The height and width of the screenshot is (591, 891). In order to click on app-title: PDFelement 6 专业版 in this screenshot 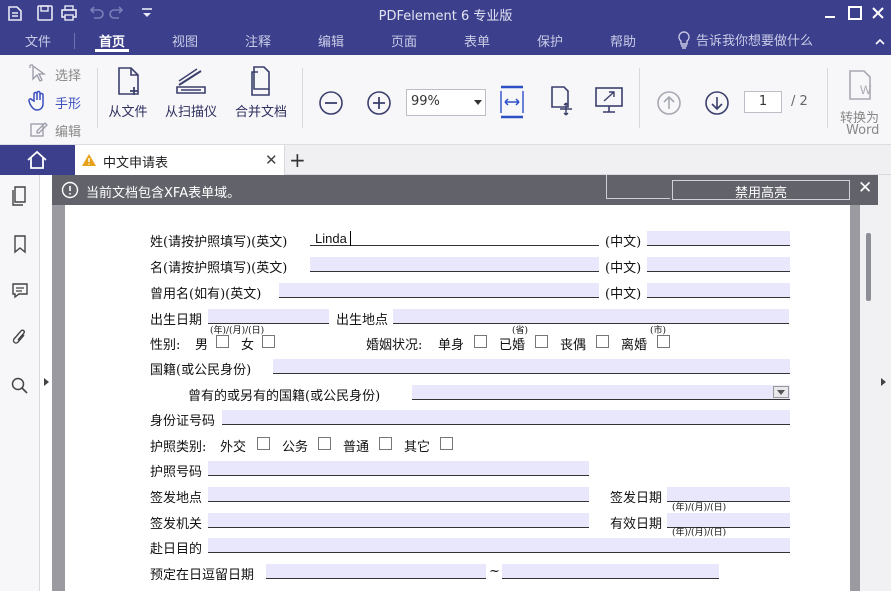, I will do `click(445, 16)`.